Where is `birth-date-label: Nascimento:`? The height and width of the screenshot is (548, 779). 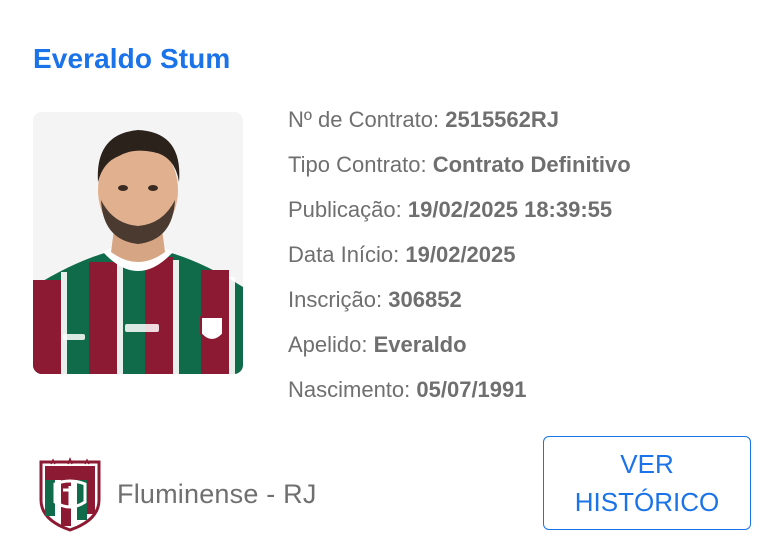 birth-date-label: Nascimento: is located at coordinates (352, 389).